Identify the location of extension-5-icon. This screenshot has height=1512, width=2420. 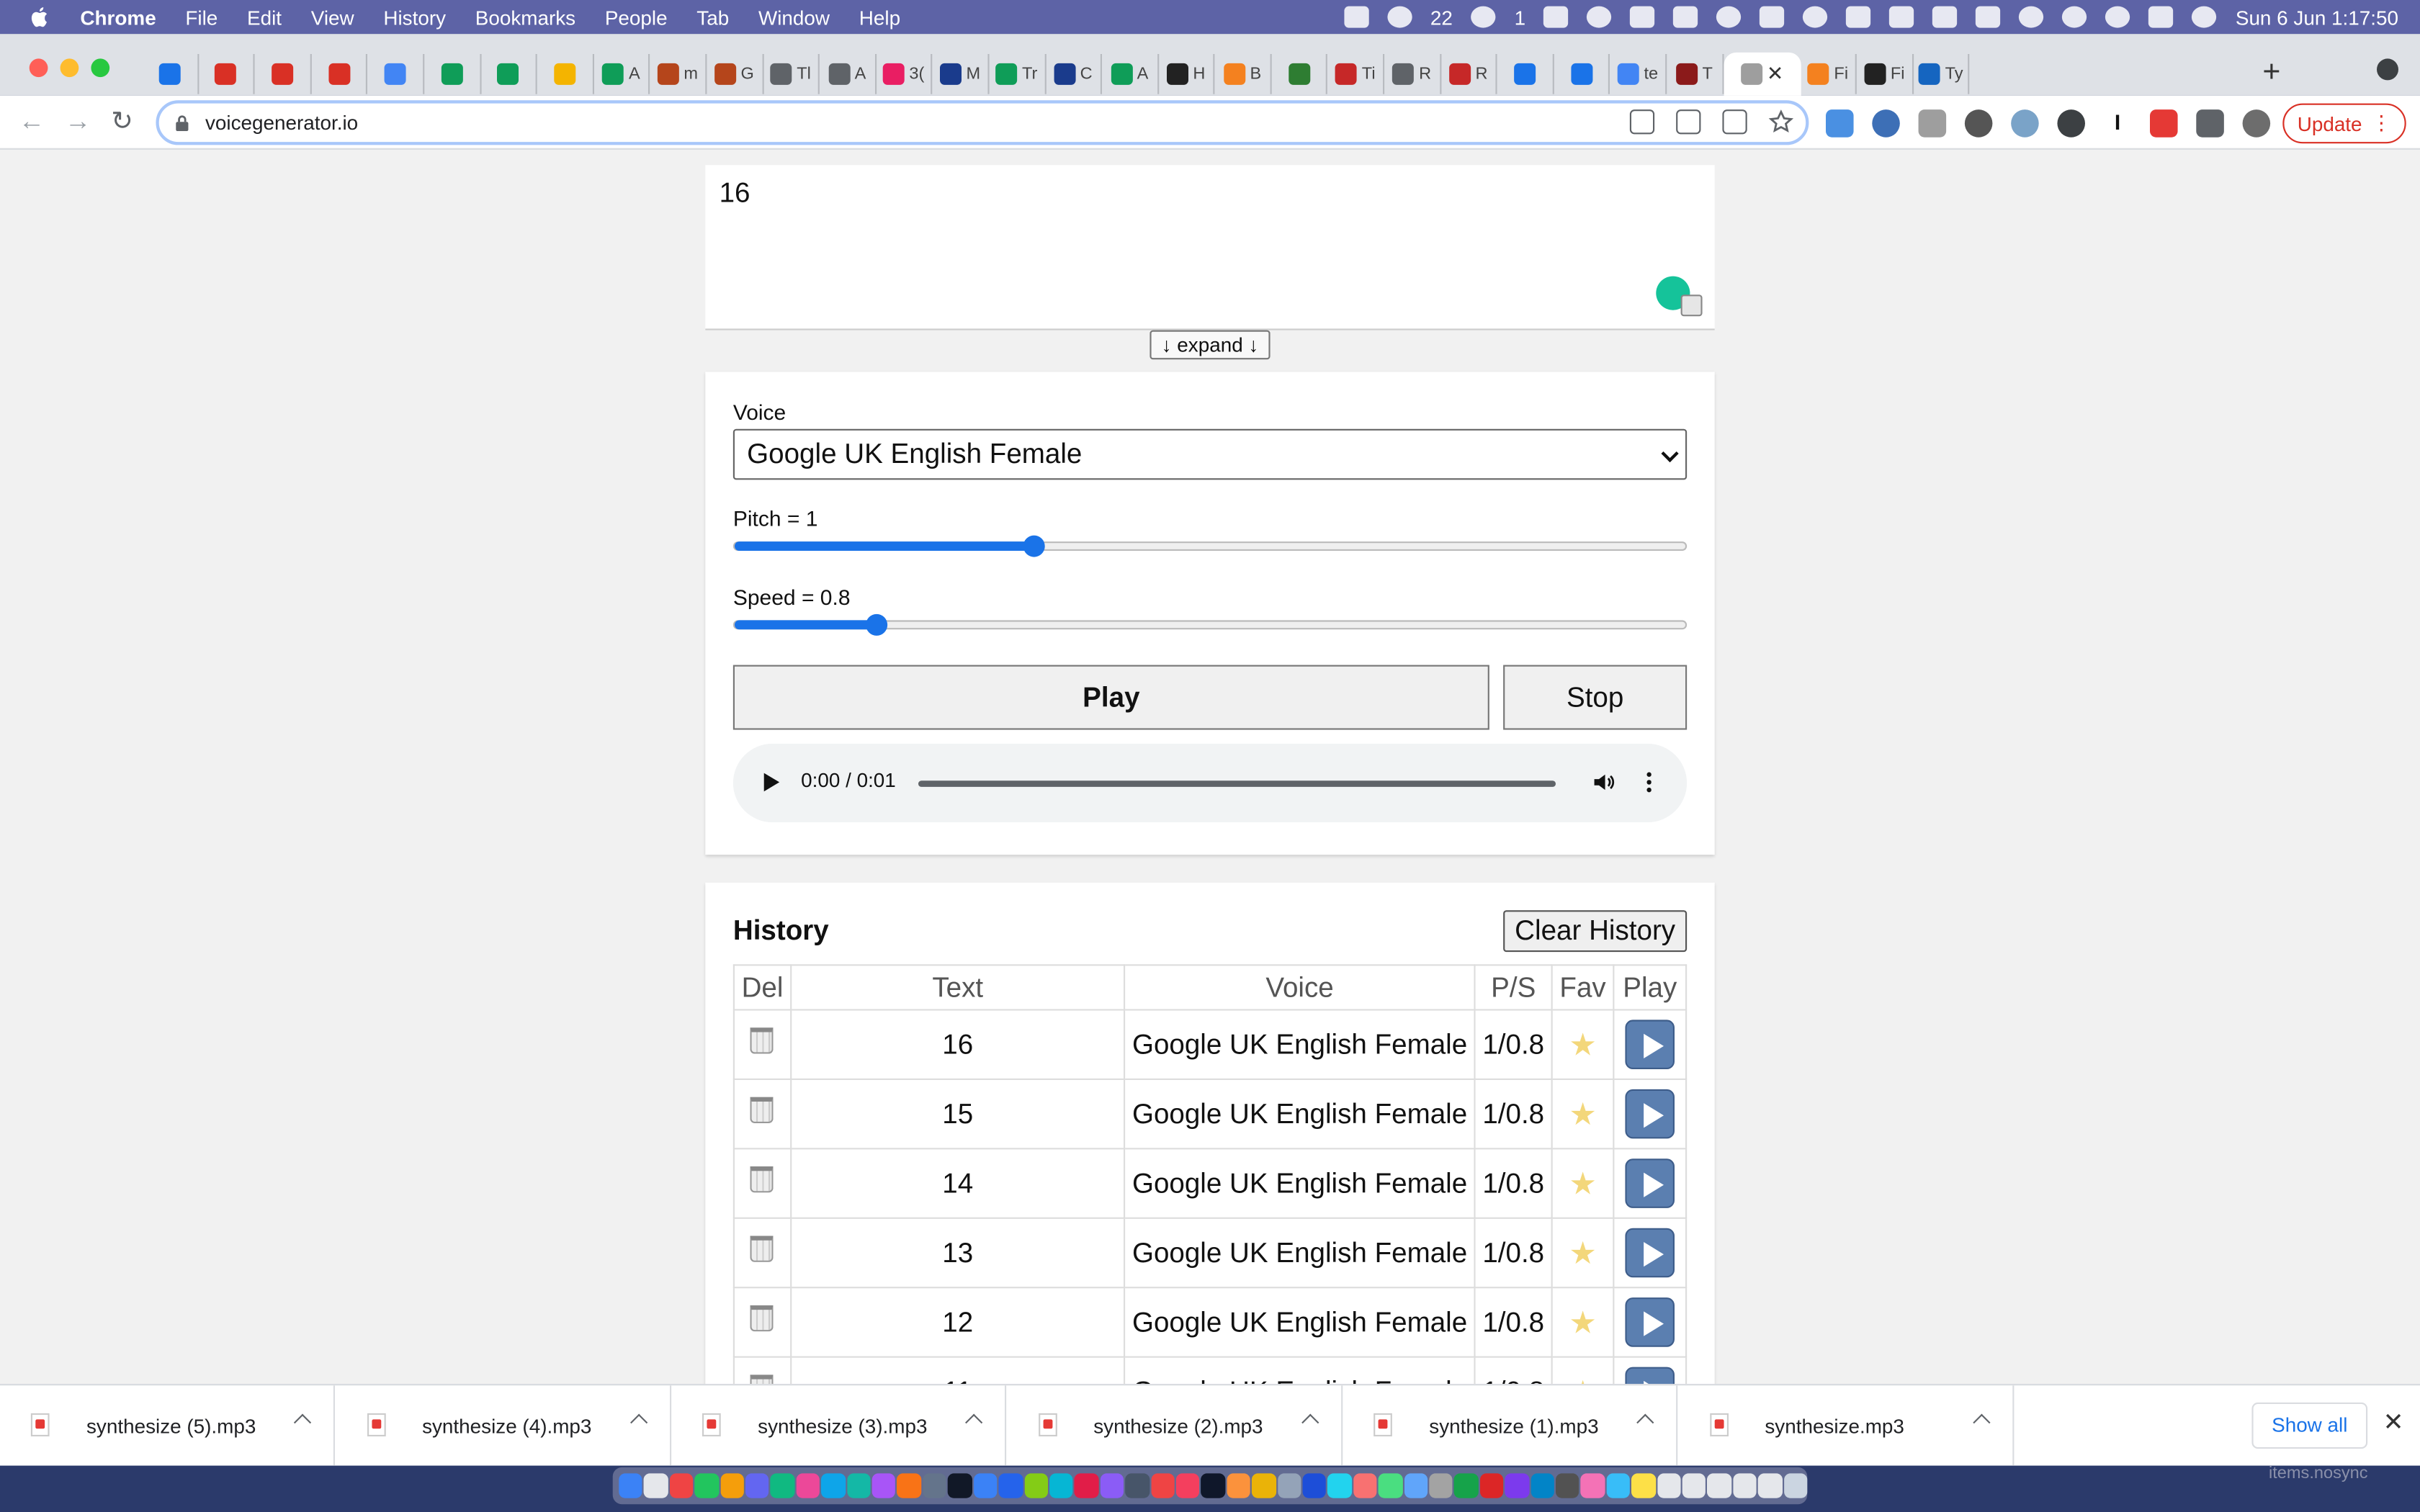
(2025, 123).